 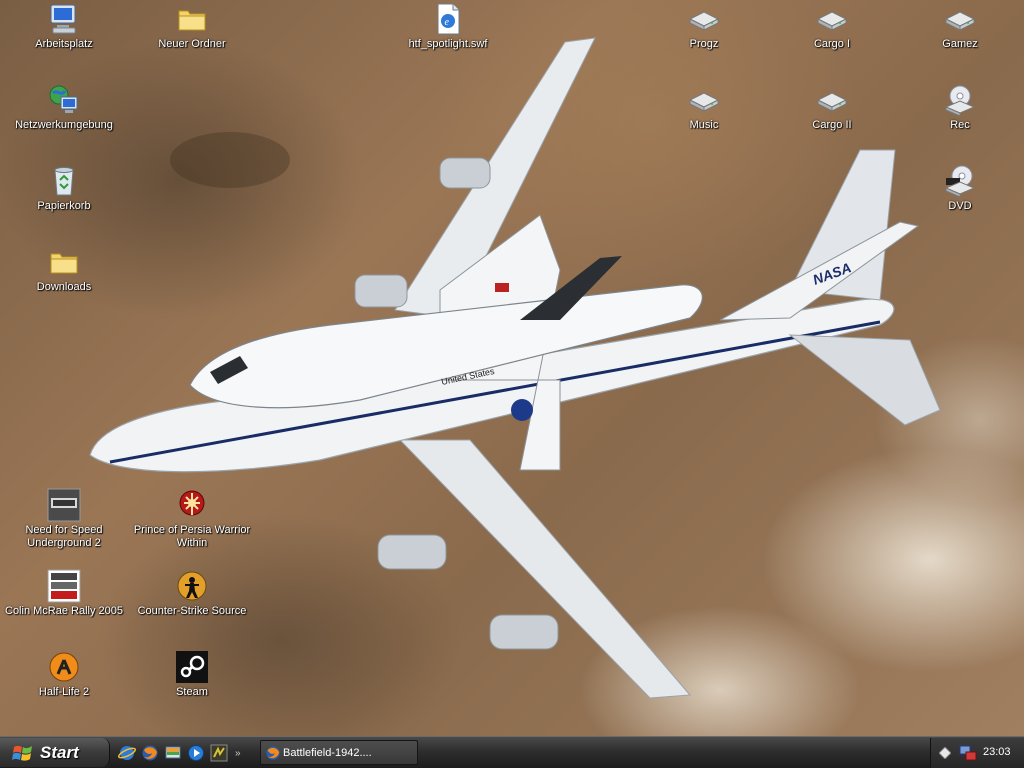 I want to click on desktop-icon-half-life-2: Half-Life 2, so click(x=64, y=674).